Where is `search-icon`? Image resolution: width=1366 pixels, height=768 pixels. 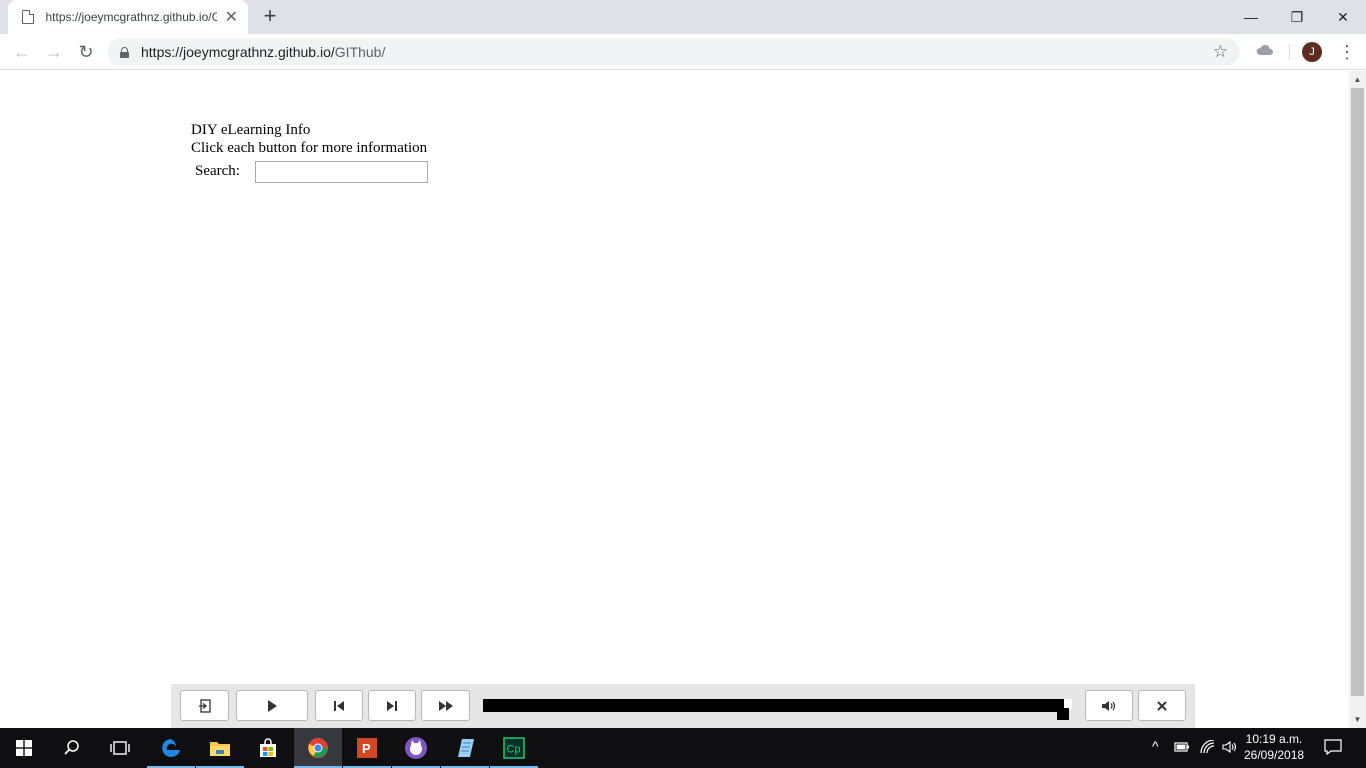 search-icon is located at coordinates (71, 747).